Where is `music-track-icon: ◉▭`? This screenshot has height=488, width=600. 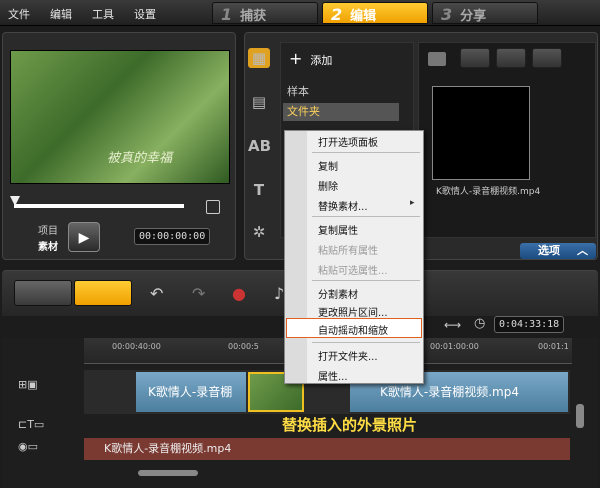 music-track-icon: ◉▭ is located at coordinates (28, 446).